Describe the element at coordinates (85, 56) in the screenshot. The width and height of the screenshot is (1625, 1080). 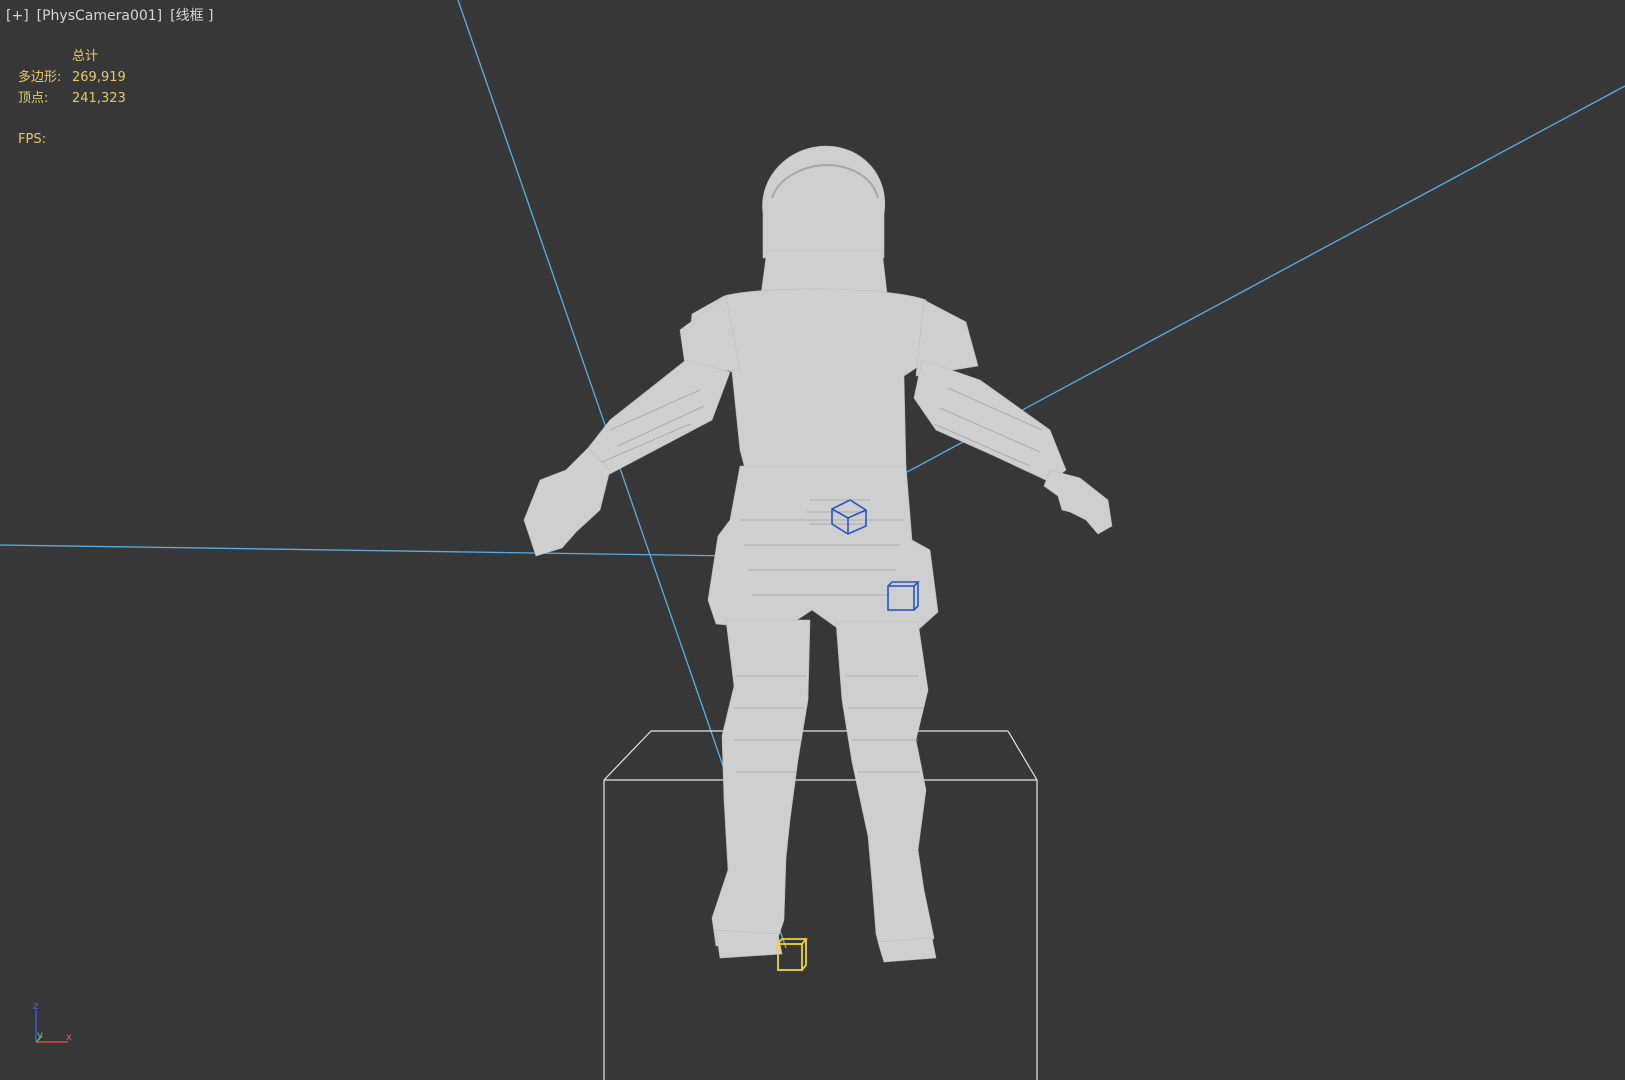
I see `stats-header: 总计` at that location.